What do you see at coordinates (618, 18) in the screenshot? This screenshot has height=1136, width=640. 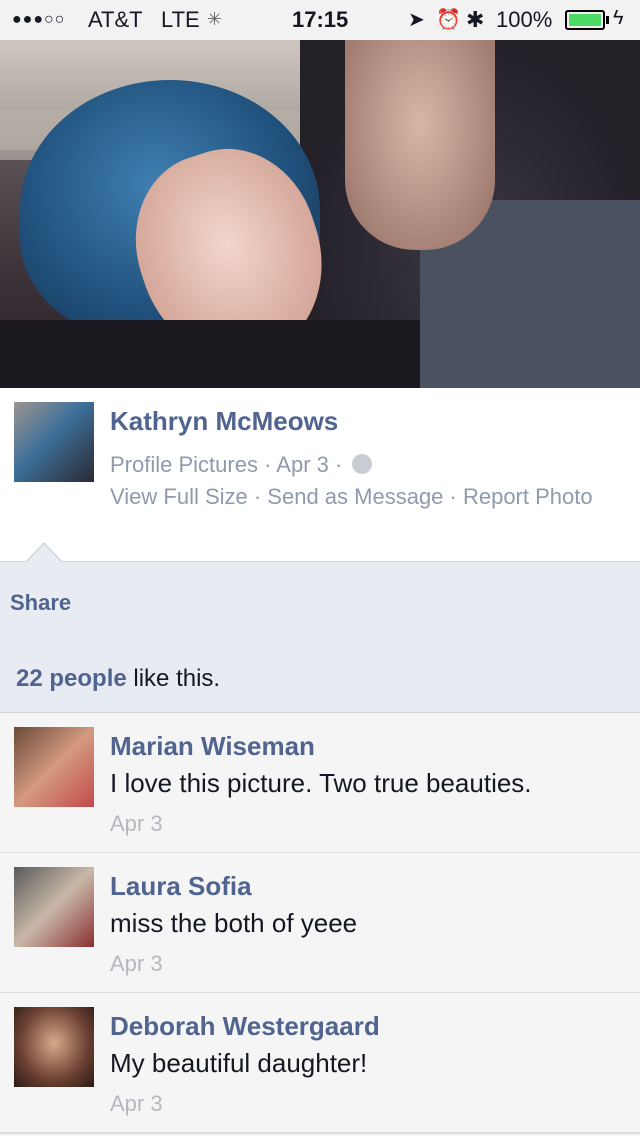 I see `charging-bolt-icon: ϟ` at bounding box center [618, 18].